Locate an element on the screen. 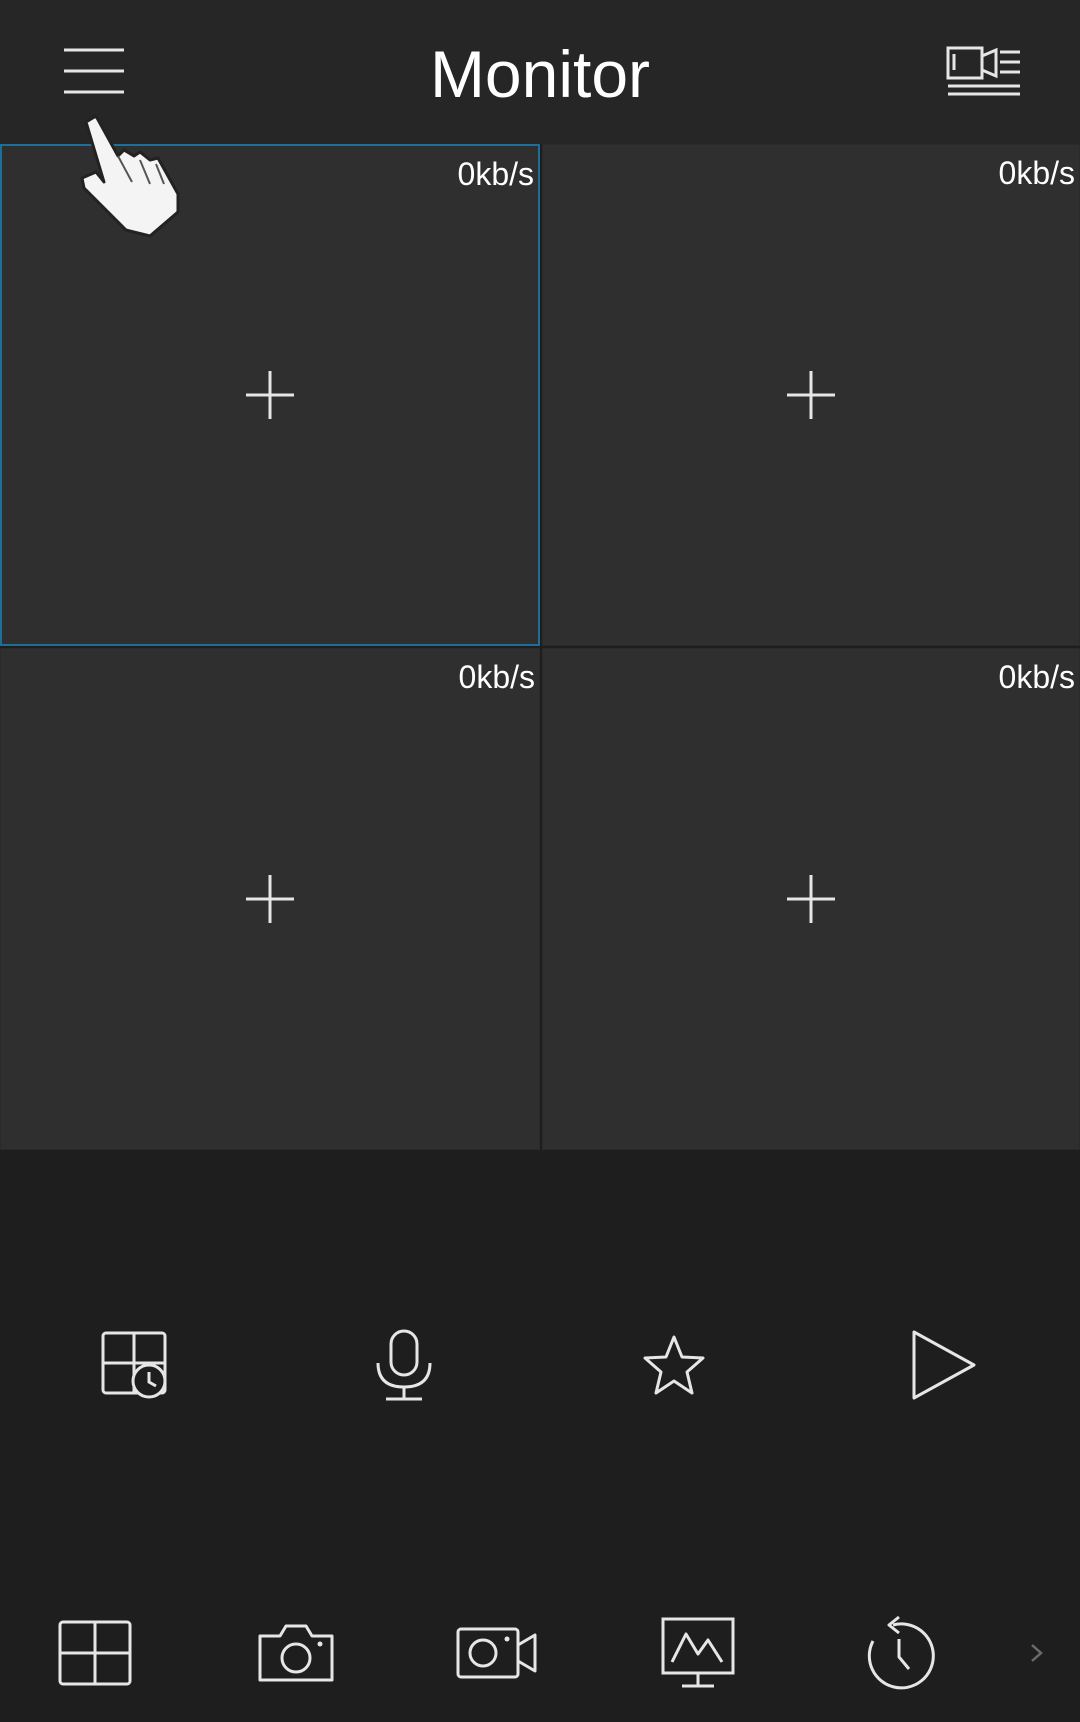 The image size is (1080, 1722). camera-snapshot-icon is located at coordinates (296, 1653).